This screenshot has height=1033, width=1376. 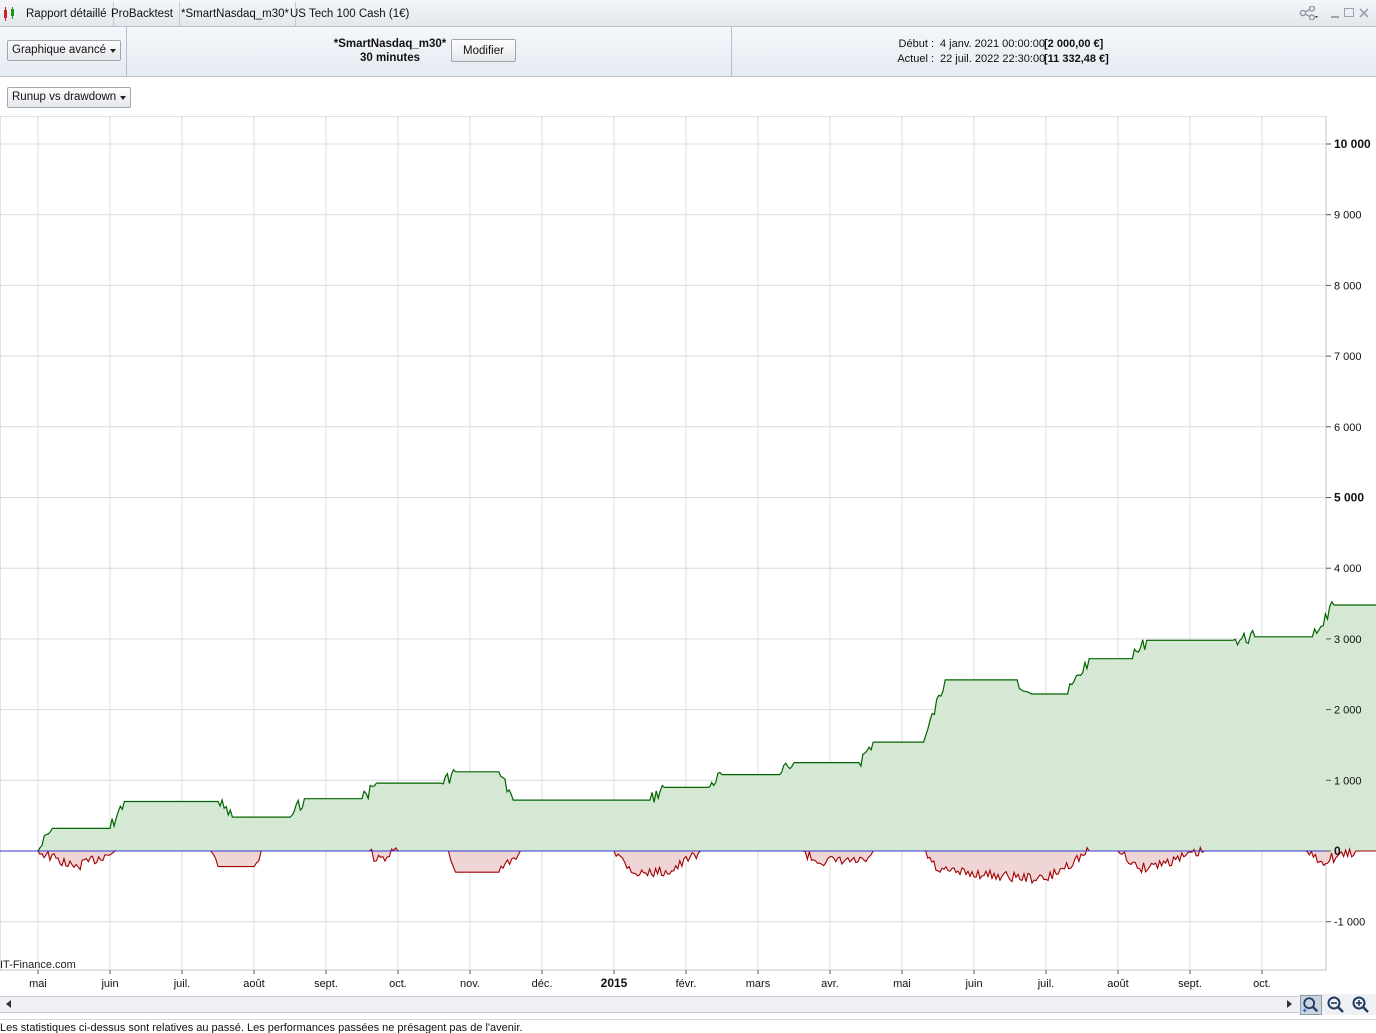 What do you see at coordinates (1309, 13) in the screenshot?
I see `share-icon` at bounding box center [1309, 13].